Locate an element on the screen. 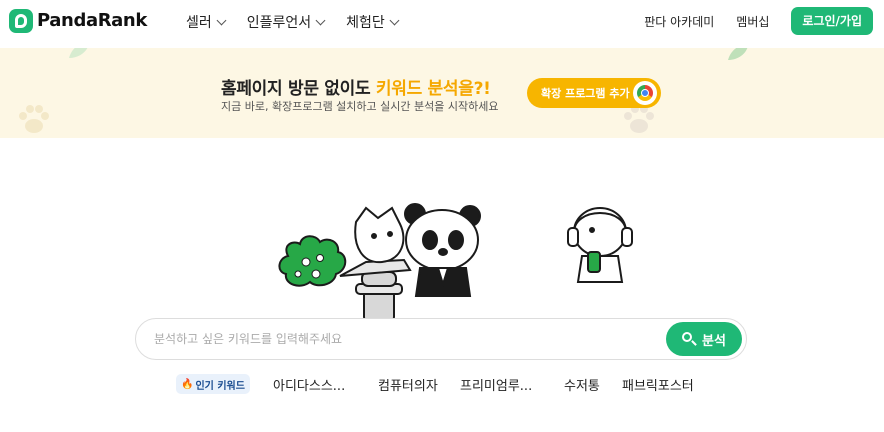 This screenshot has height=432, width=884. nav-item-label: 체험단 is located at coordinates (365, 23).